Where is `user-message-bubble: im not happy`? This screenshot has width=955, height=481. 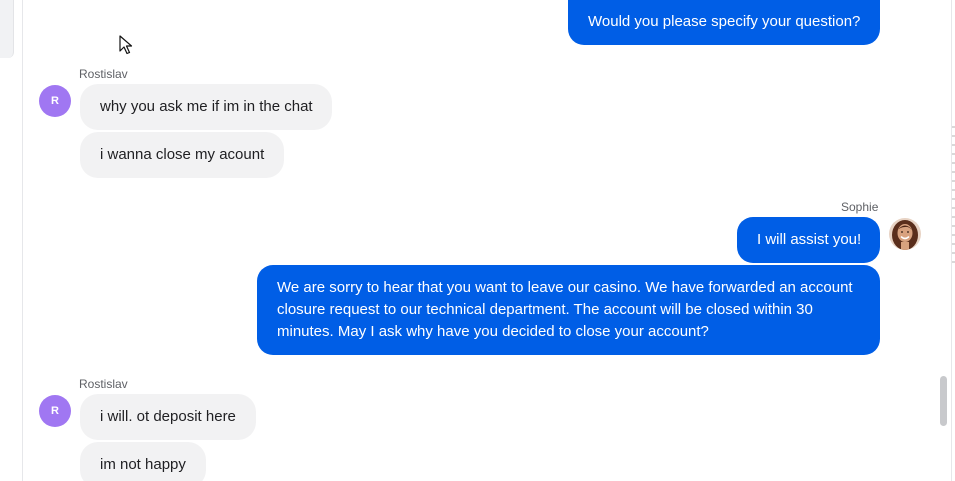 user-message-bubble: im not happy is located at coordinates (143, 461).